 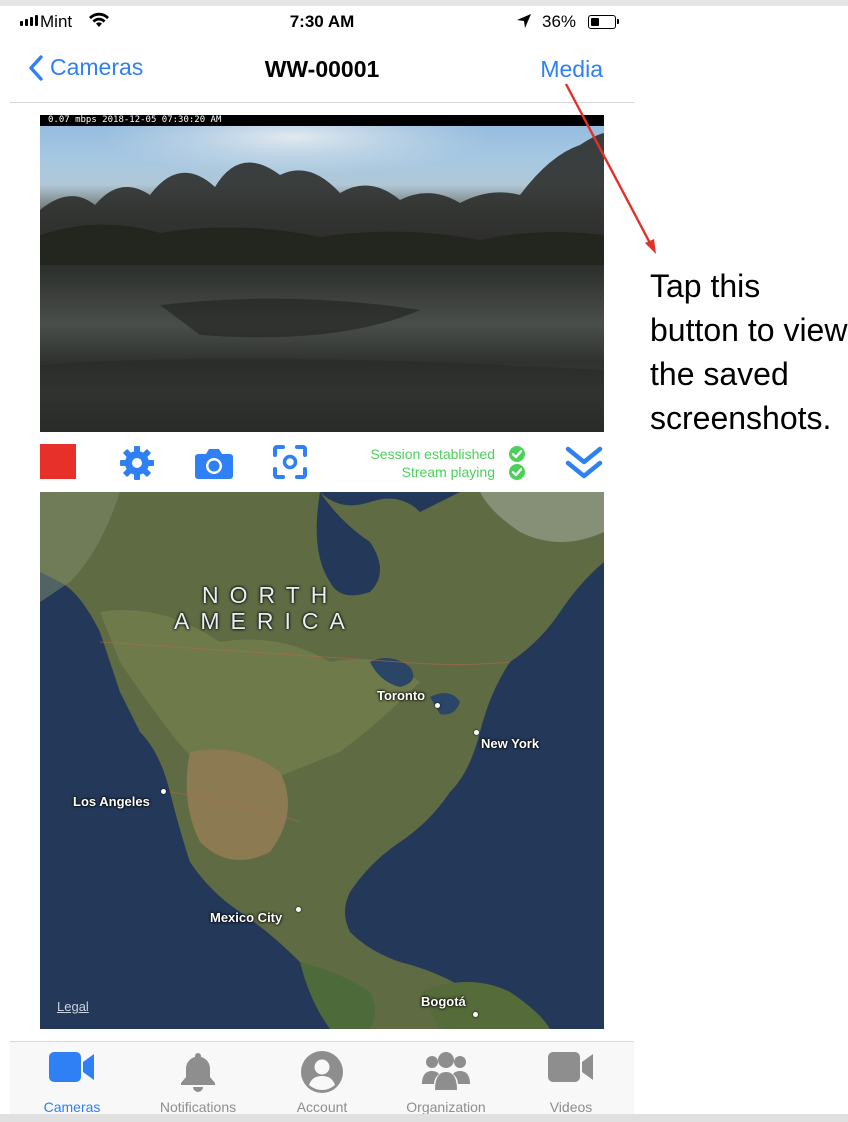 I want to click on annotation-arrow, so click(x=610, y=168).